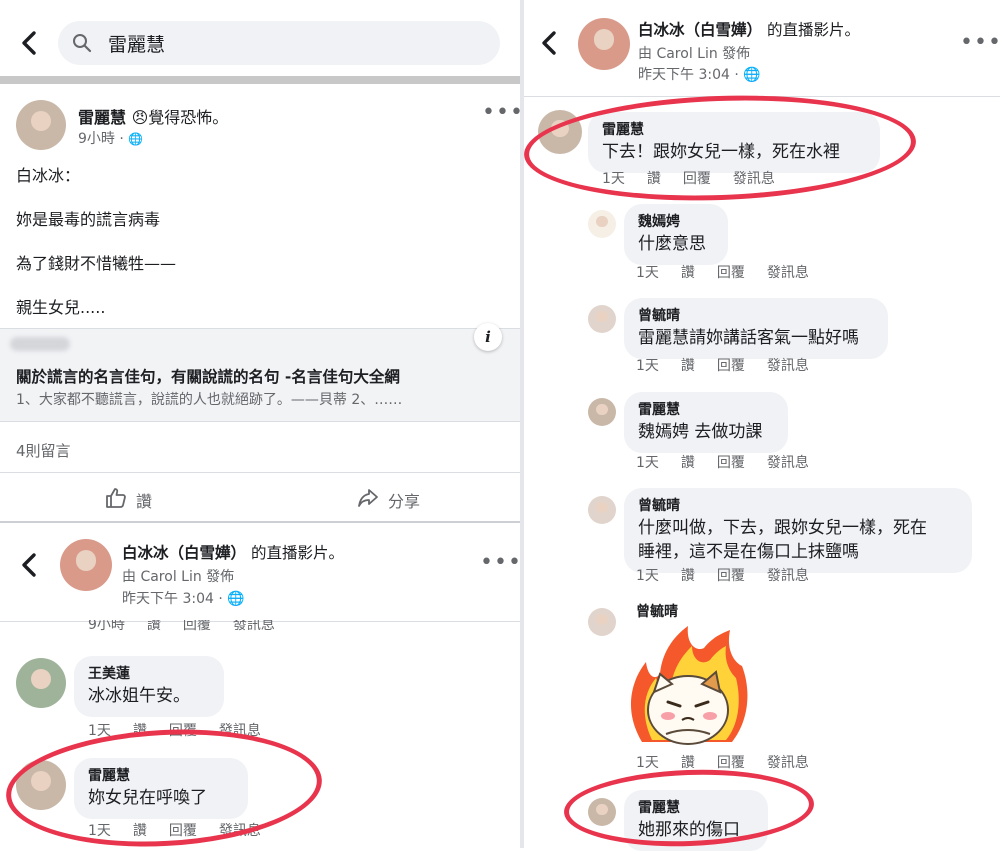  Describe the element at coordinates (116, 500) in the screenshot. I see `thumbs-up-icon` at that location.